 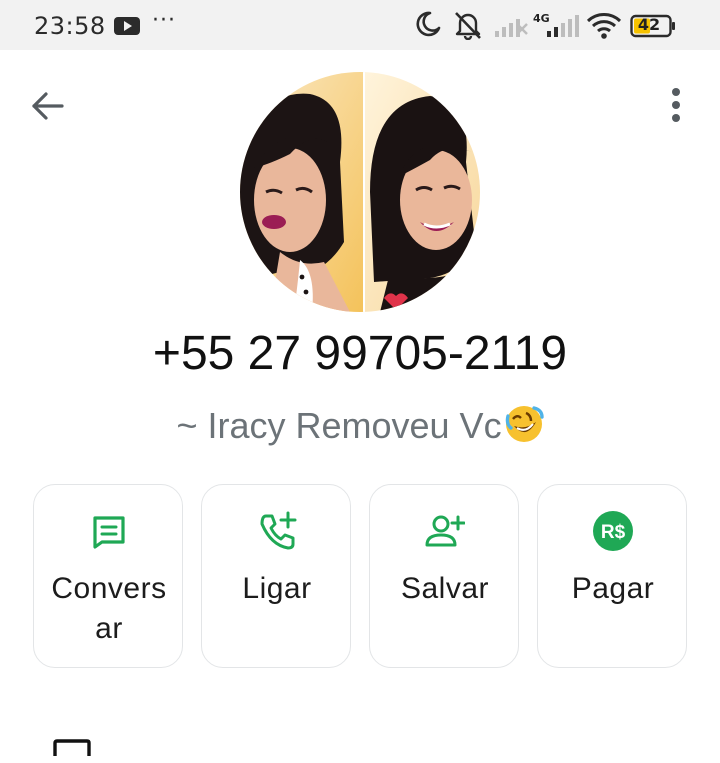 I want to click on more-options-button, so click(x=676, y=106).